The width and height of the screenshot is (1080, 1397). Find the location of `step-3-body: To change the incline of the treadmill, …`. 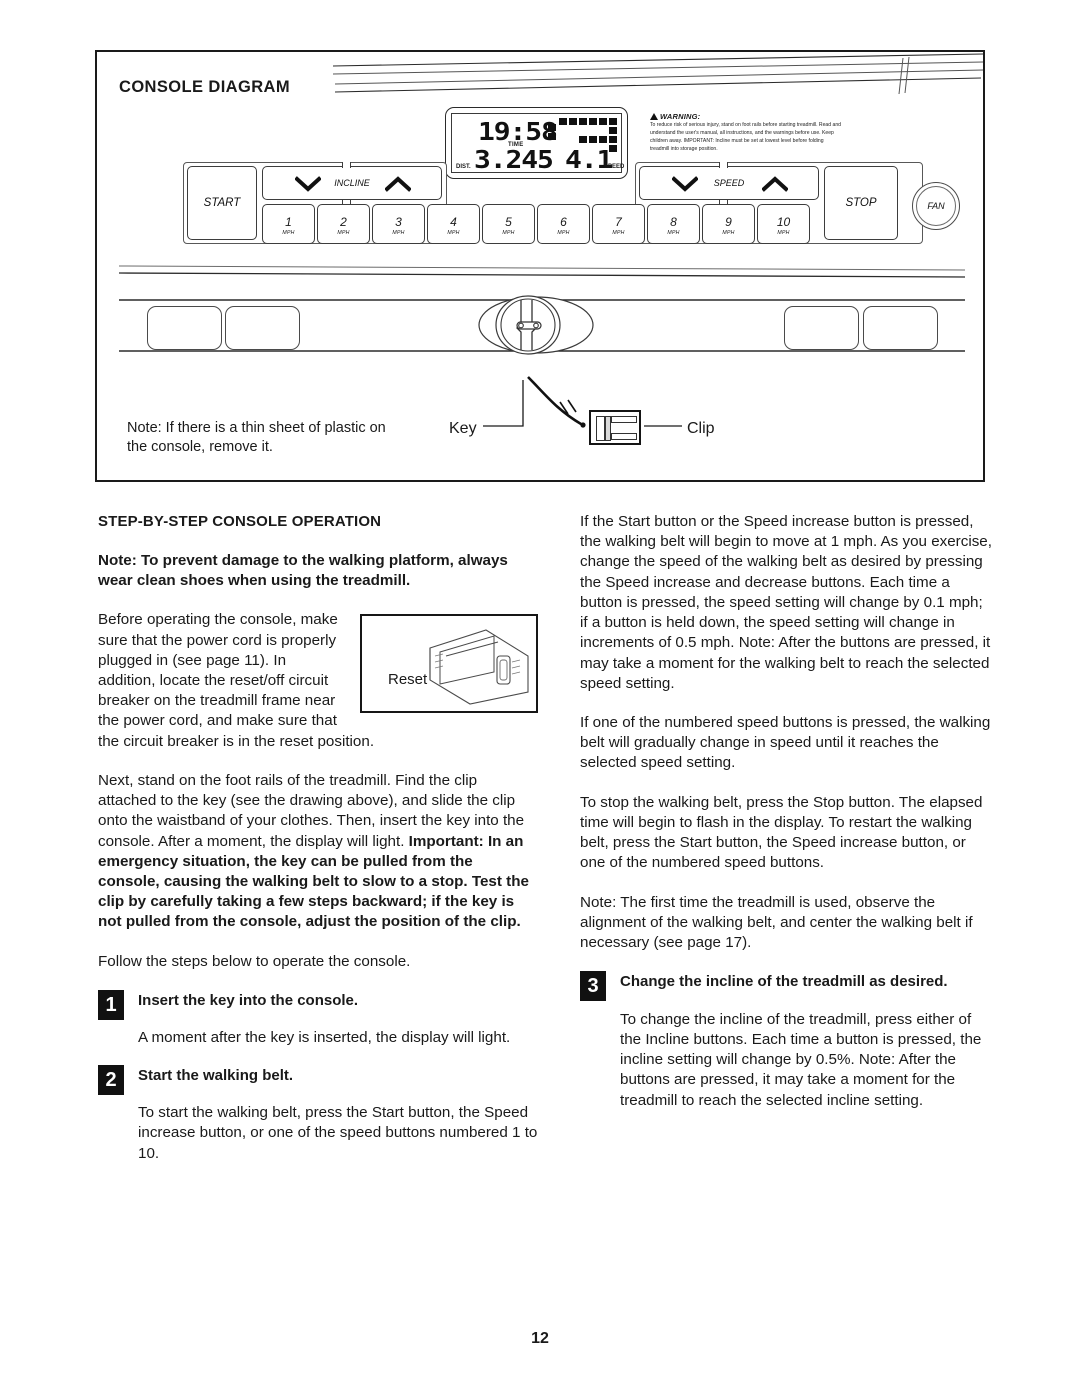

step-3-body: To change the incline of the treadmill, … is located at coordinates (801, 1059).